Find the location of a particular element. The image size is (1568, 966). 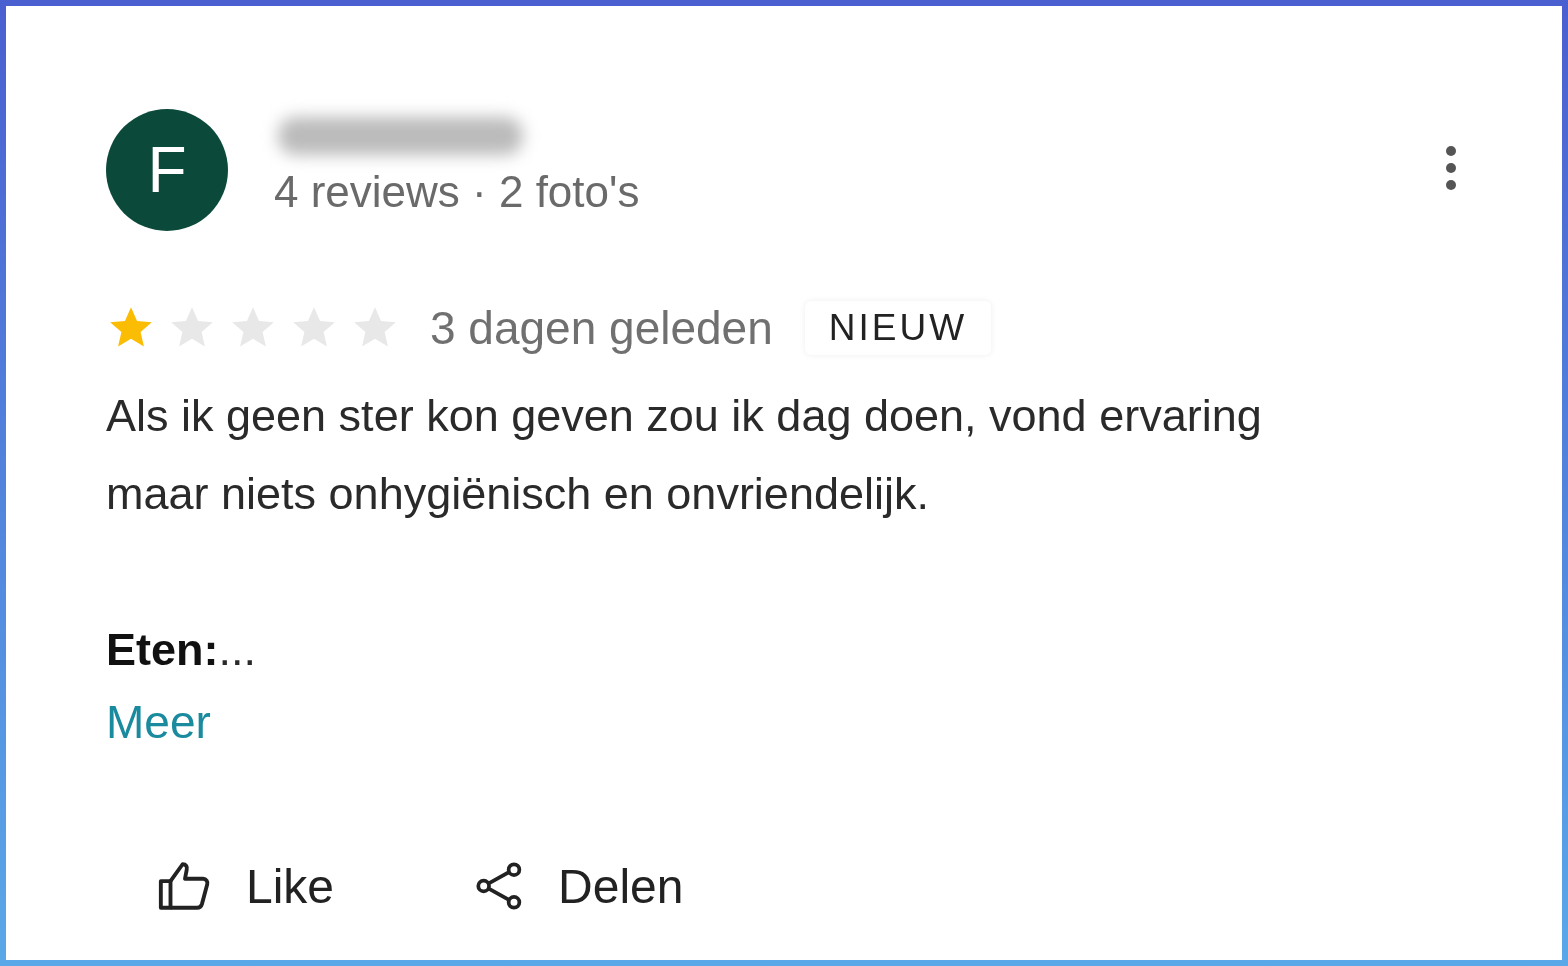

review-meta: 4 reviews · 2 foto's is located at coordinates (457, 192).